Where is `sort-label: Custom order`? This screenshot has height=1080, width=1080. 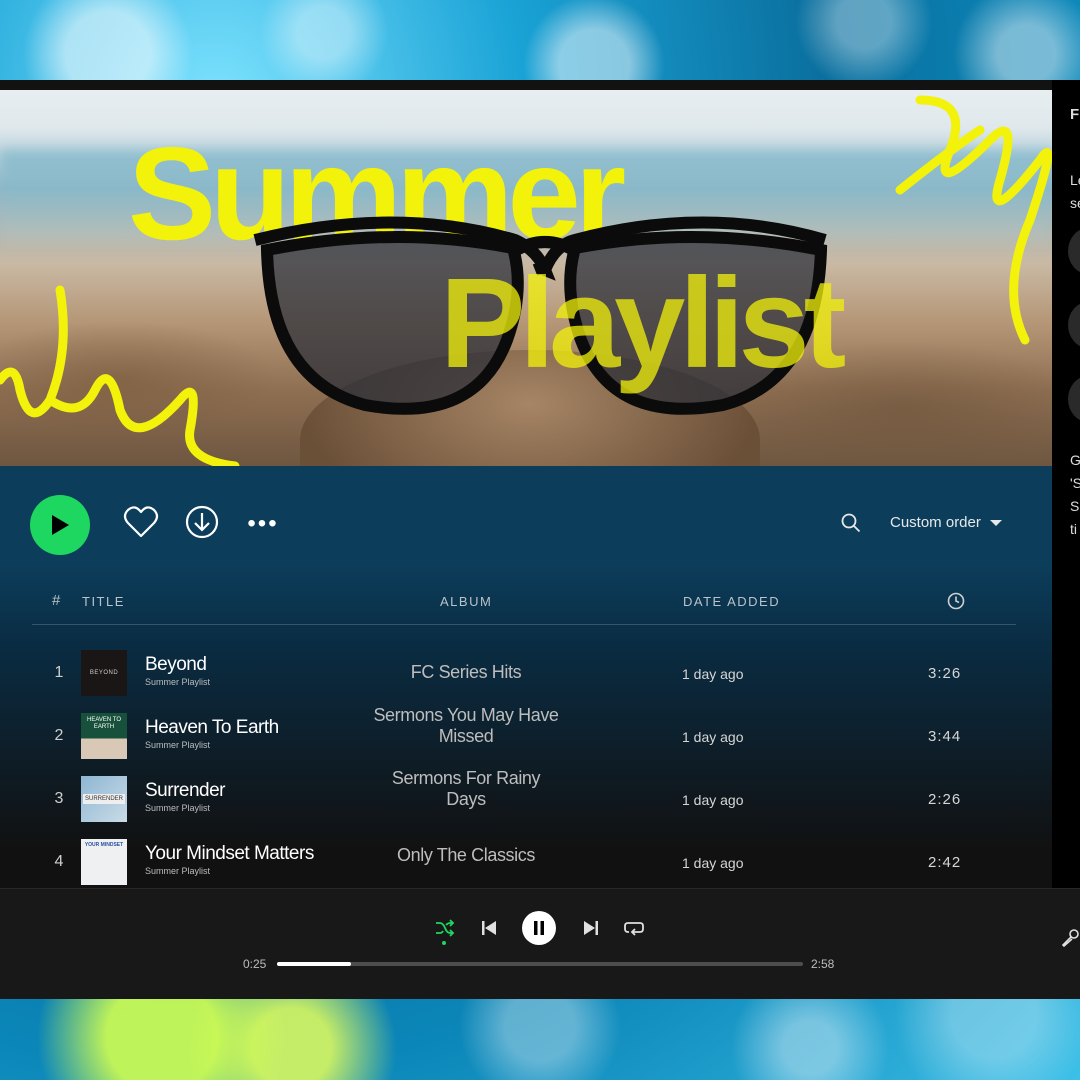 sort-label: Custom order is located at coordinates (935, 522).